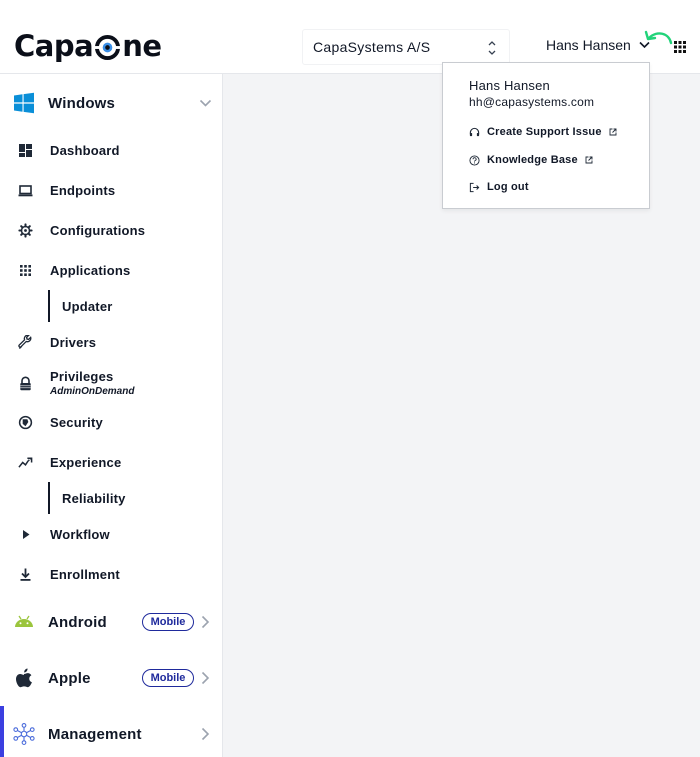  Describe the element at coordinates (98, 230) in the screenshot. I see `nav-label: Configurations` at that location.